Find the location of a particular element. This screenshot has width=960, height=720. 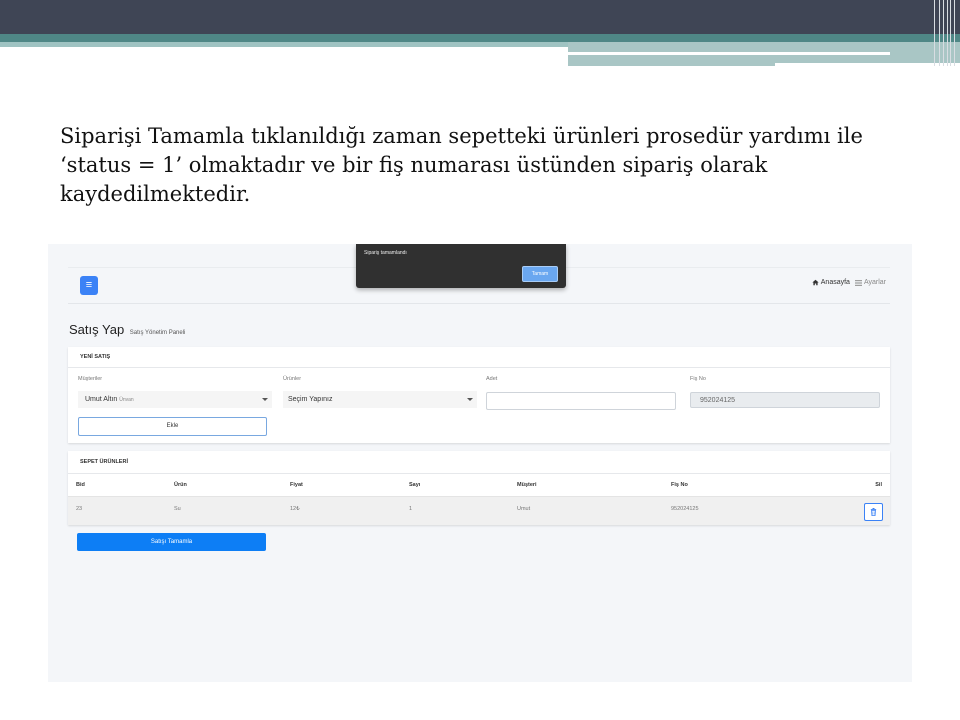

settings-link-label: Ayarlar is located at coordinates (874, 282).